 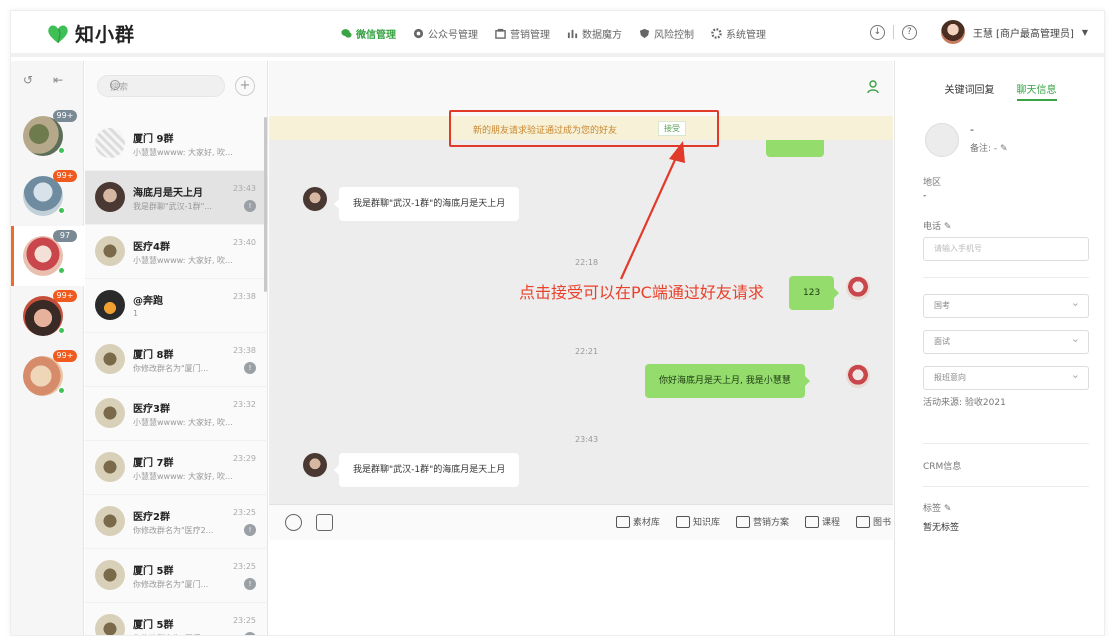 I want to click on contact-note: 备注: - ✎, so click(x=989, y=147).